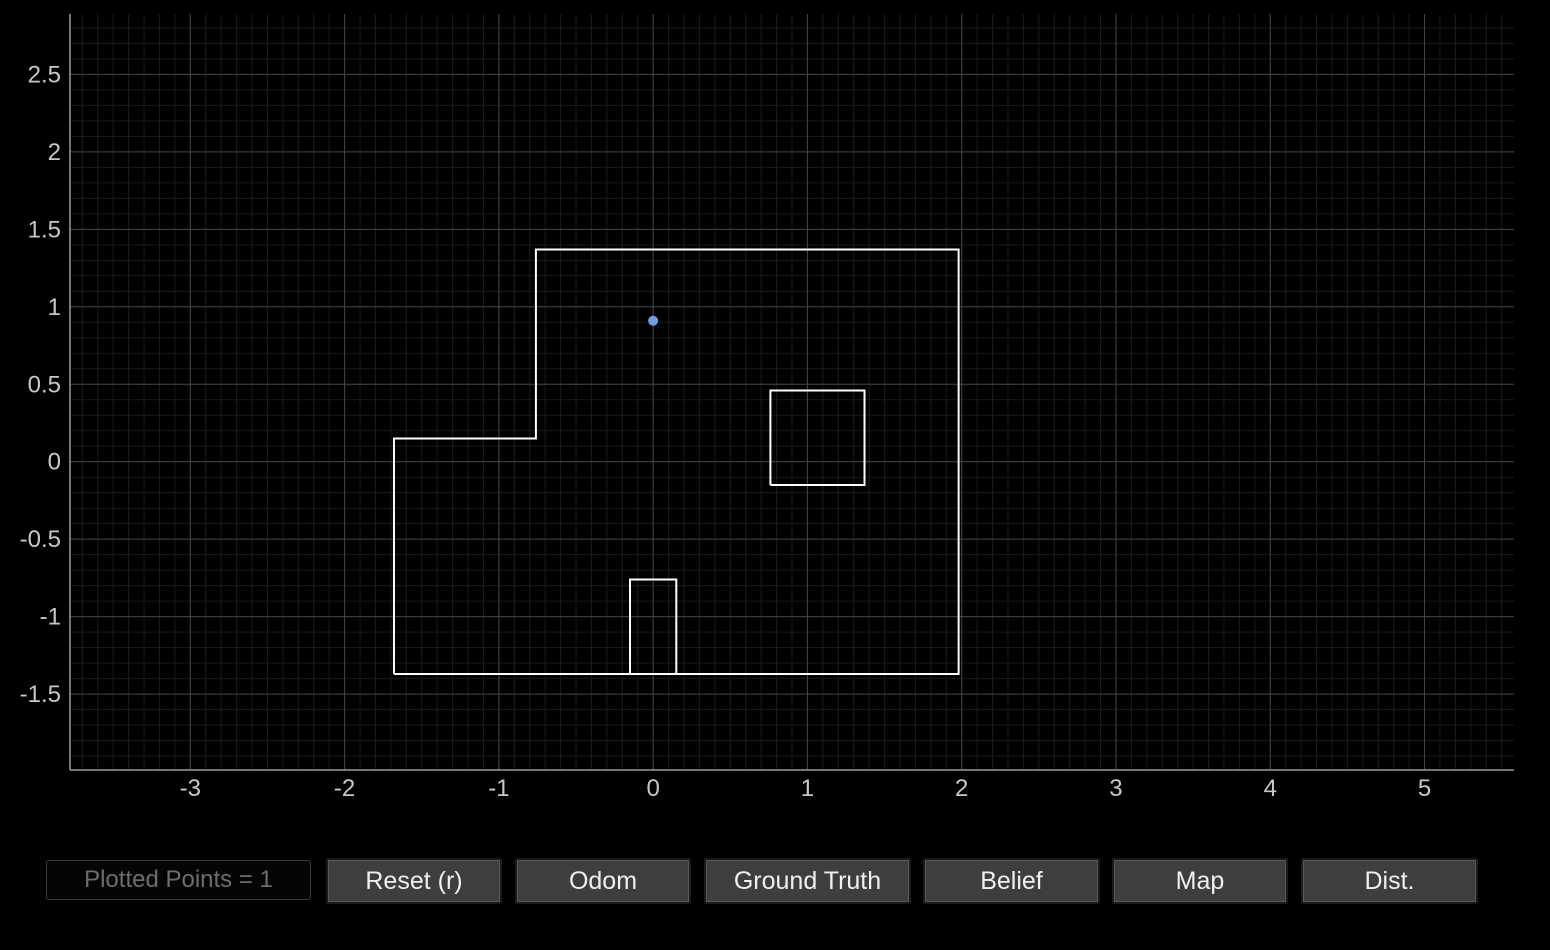 This screenshot has width=1550, height=950. I want to click on reset-button: Reset (r), so click(414, 881).